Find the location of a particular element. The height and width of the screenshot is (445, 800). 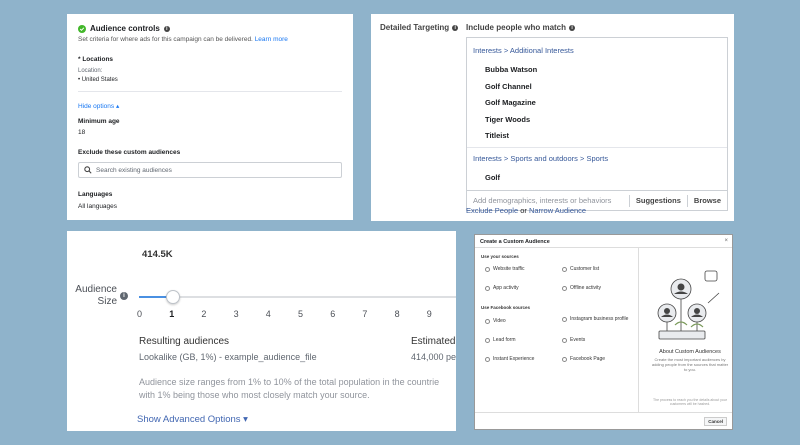

interest-item: Golf Magazine is located at coordinates (597, 102).